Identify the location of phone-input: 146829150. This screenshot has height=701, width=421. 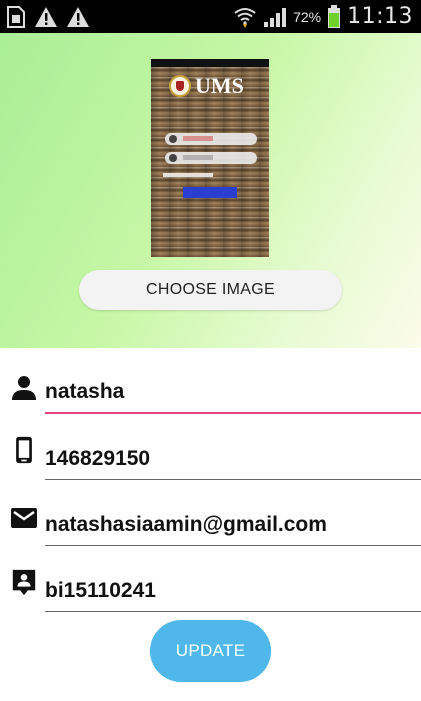
(233, 459).